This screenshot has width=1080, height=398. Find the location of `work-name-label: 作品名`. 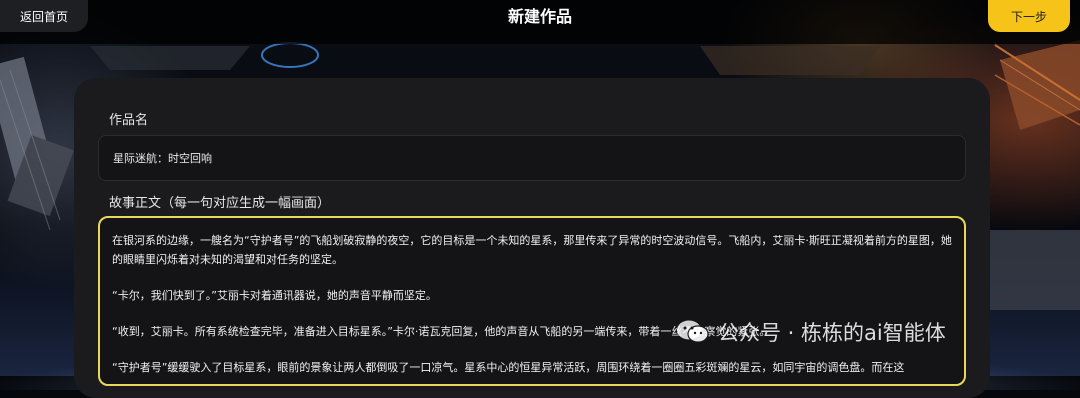

work-name-label: 作品名 is located at coordinates (129, 120).